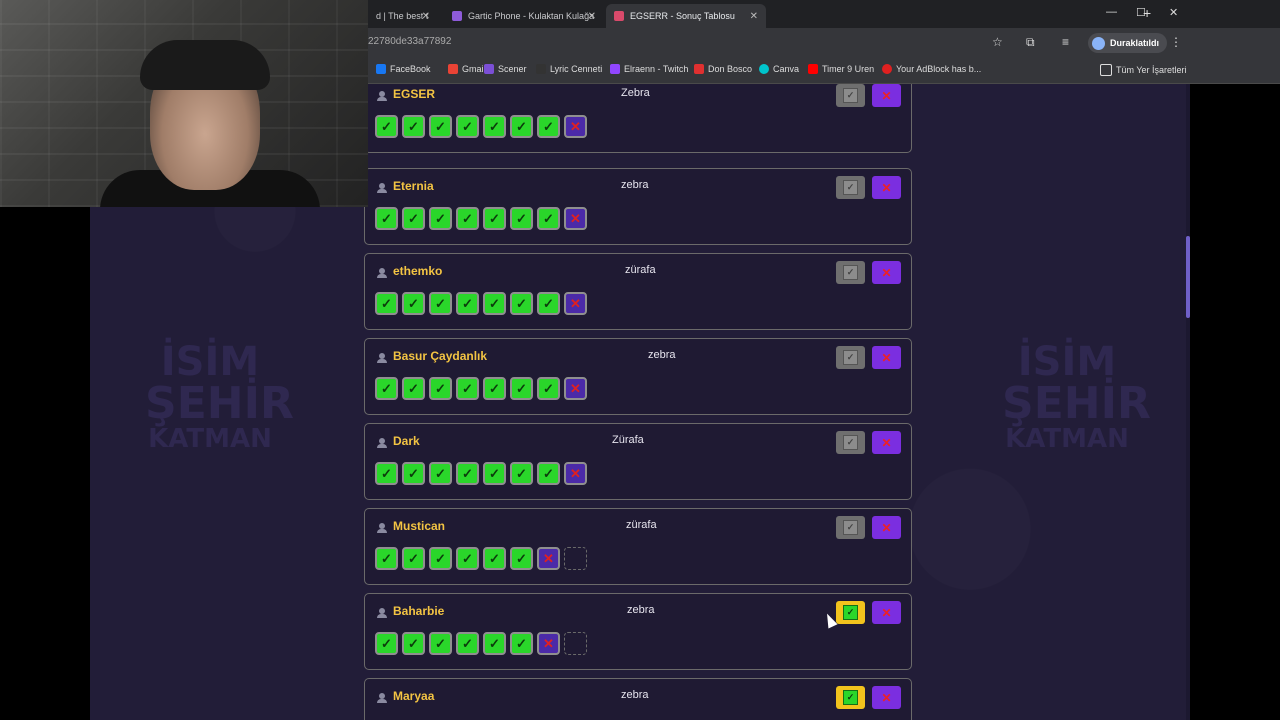 This screenshot has width=1280, height=720. What do you see at coordinates (1098, 43) in the screenshot?
I see `avatar` at bounding box center [1098, 43].